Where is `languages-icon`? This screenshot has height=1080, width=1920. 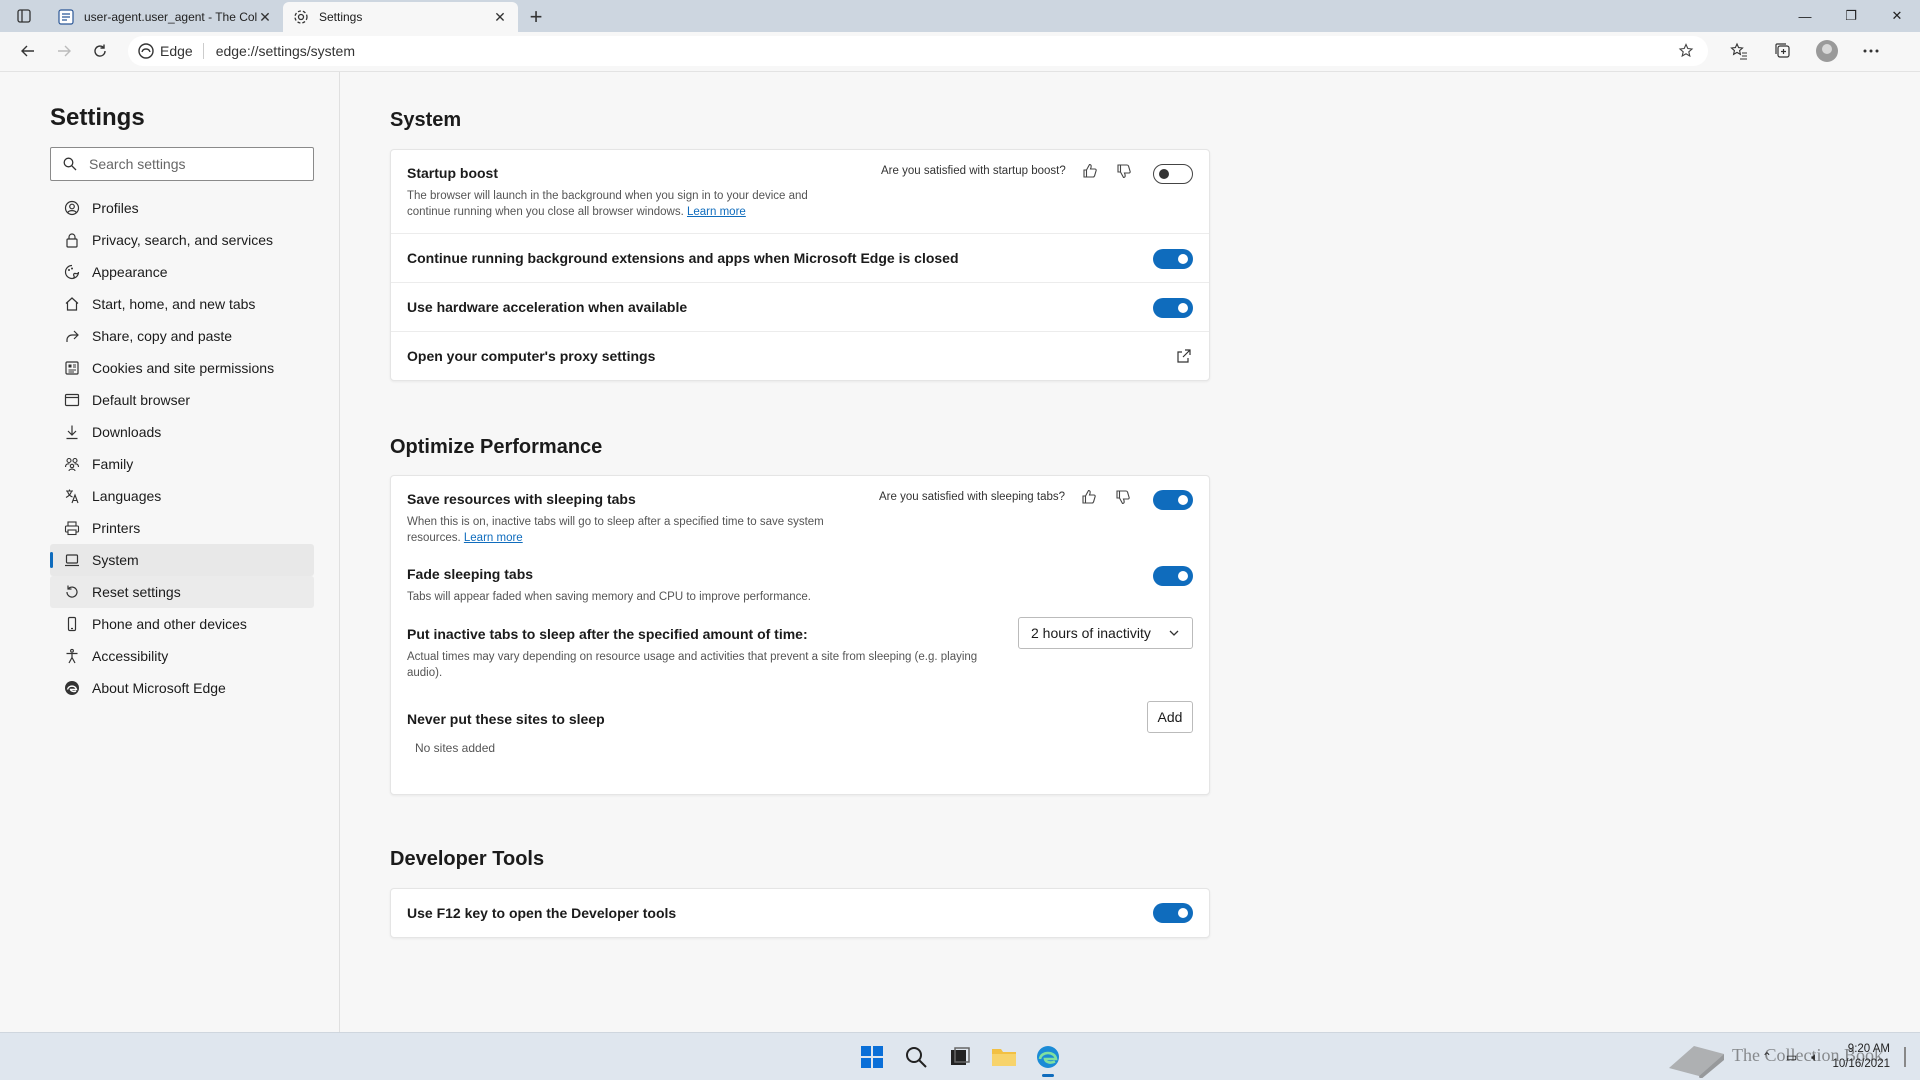
languages-icon is located at coordinates (72, 496).